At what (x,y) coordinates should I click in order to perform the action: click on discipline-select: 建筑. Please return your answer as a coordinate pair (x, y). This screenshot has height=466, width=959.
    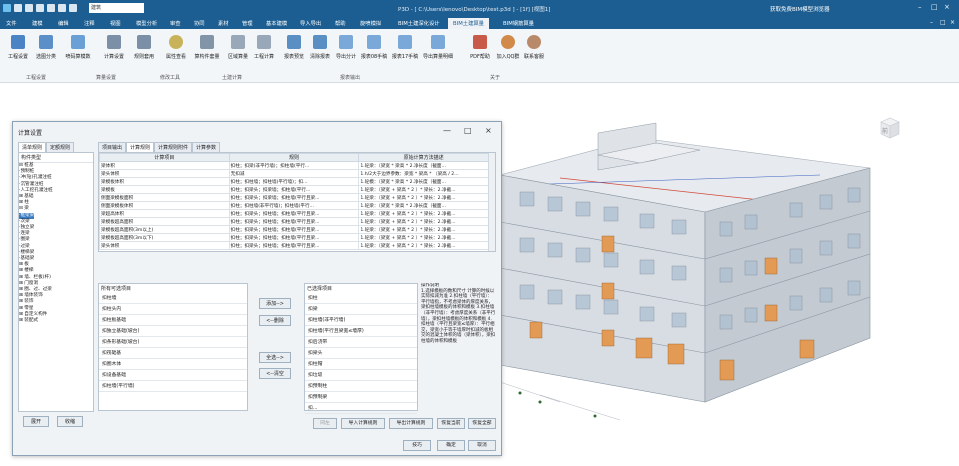
    Looking at the image, I should click on (116, 8).